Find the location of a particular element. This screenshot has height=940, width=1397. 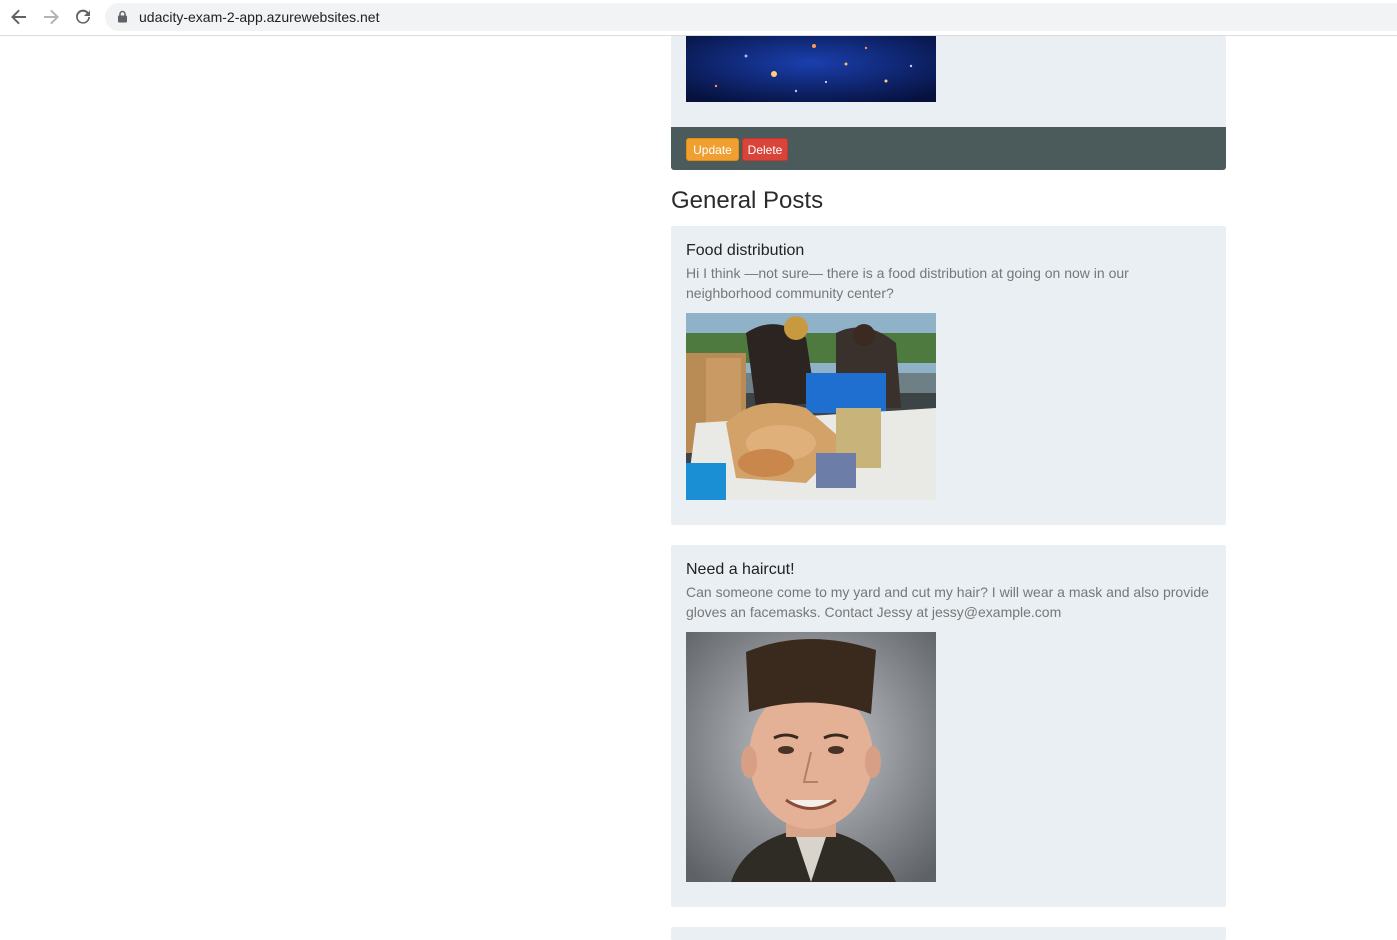

browser-toolbar: udacity-exam-2-app.azurewebsites.net is located at coordinates (698, 18).